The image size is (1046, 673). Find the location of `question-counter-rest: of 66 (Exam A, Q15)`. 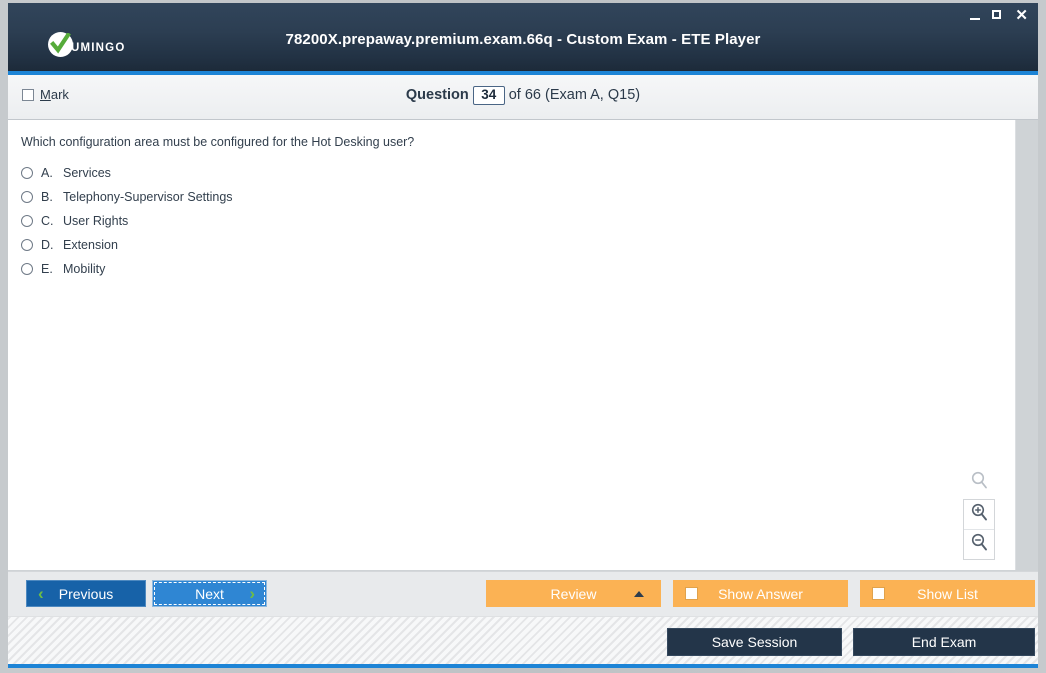

question-counter-rest: of 66 (Exam A, Q15) is located at coordinates (574, 95).